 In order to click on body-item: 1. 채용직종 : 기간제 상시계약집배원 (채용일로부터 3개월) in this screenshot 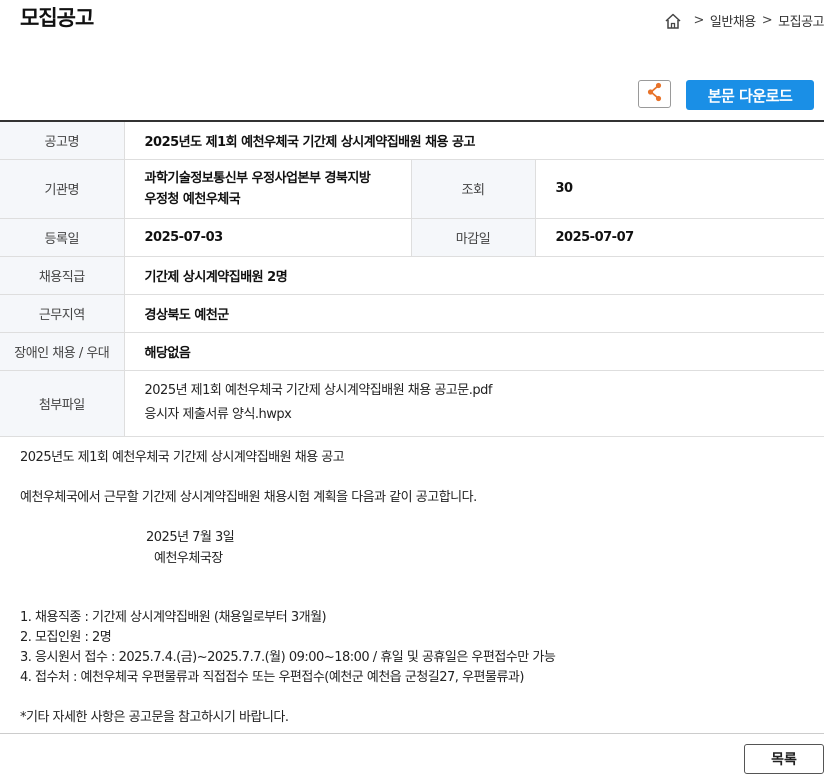, I will do `click(173, 617)`.